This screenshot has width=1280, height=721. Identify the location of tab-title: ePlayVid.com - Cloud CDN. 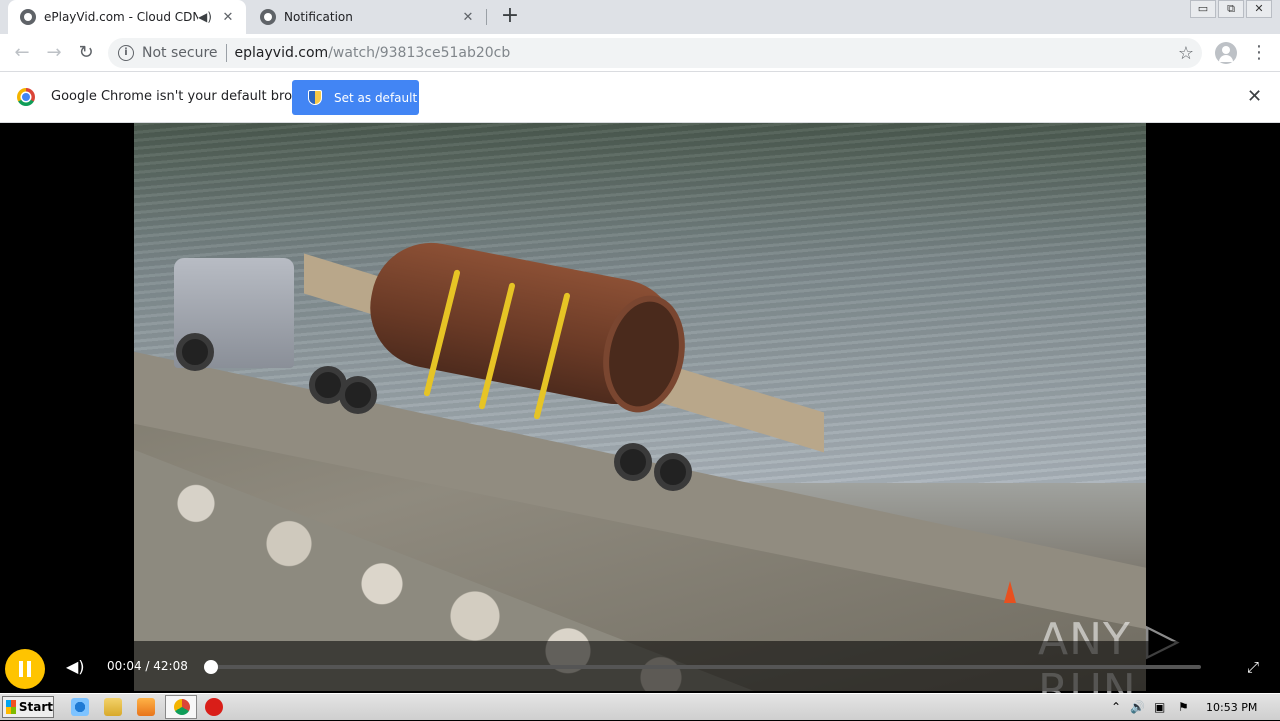
(121, 17).